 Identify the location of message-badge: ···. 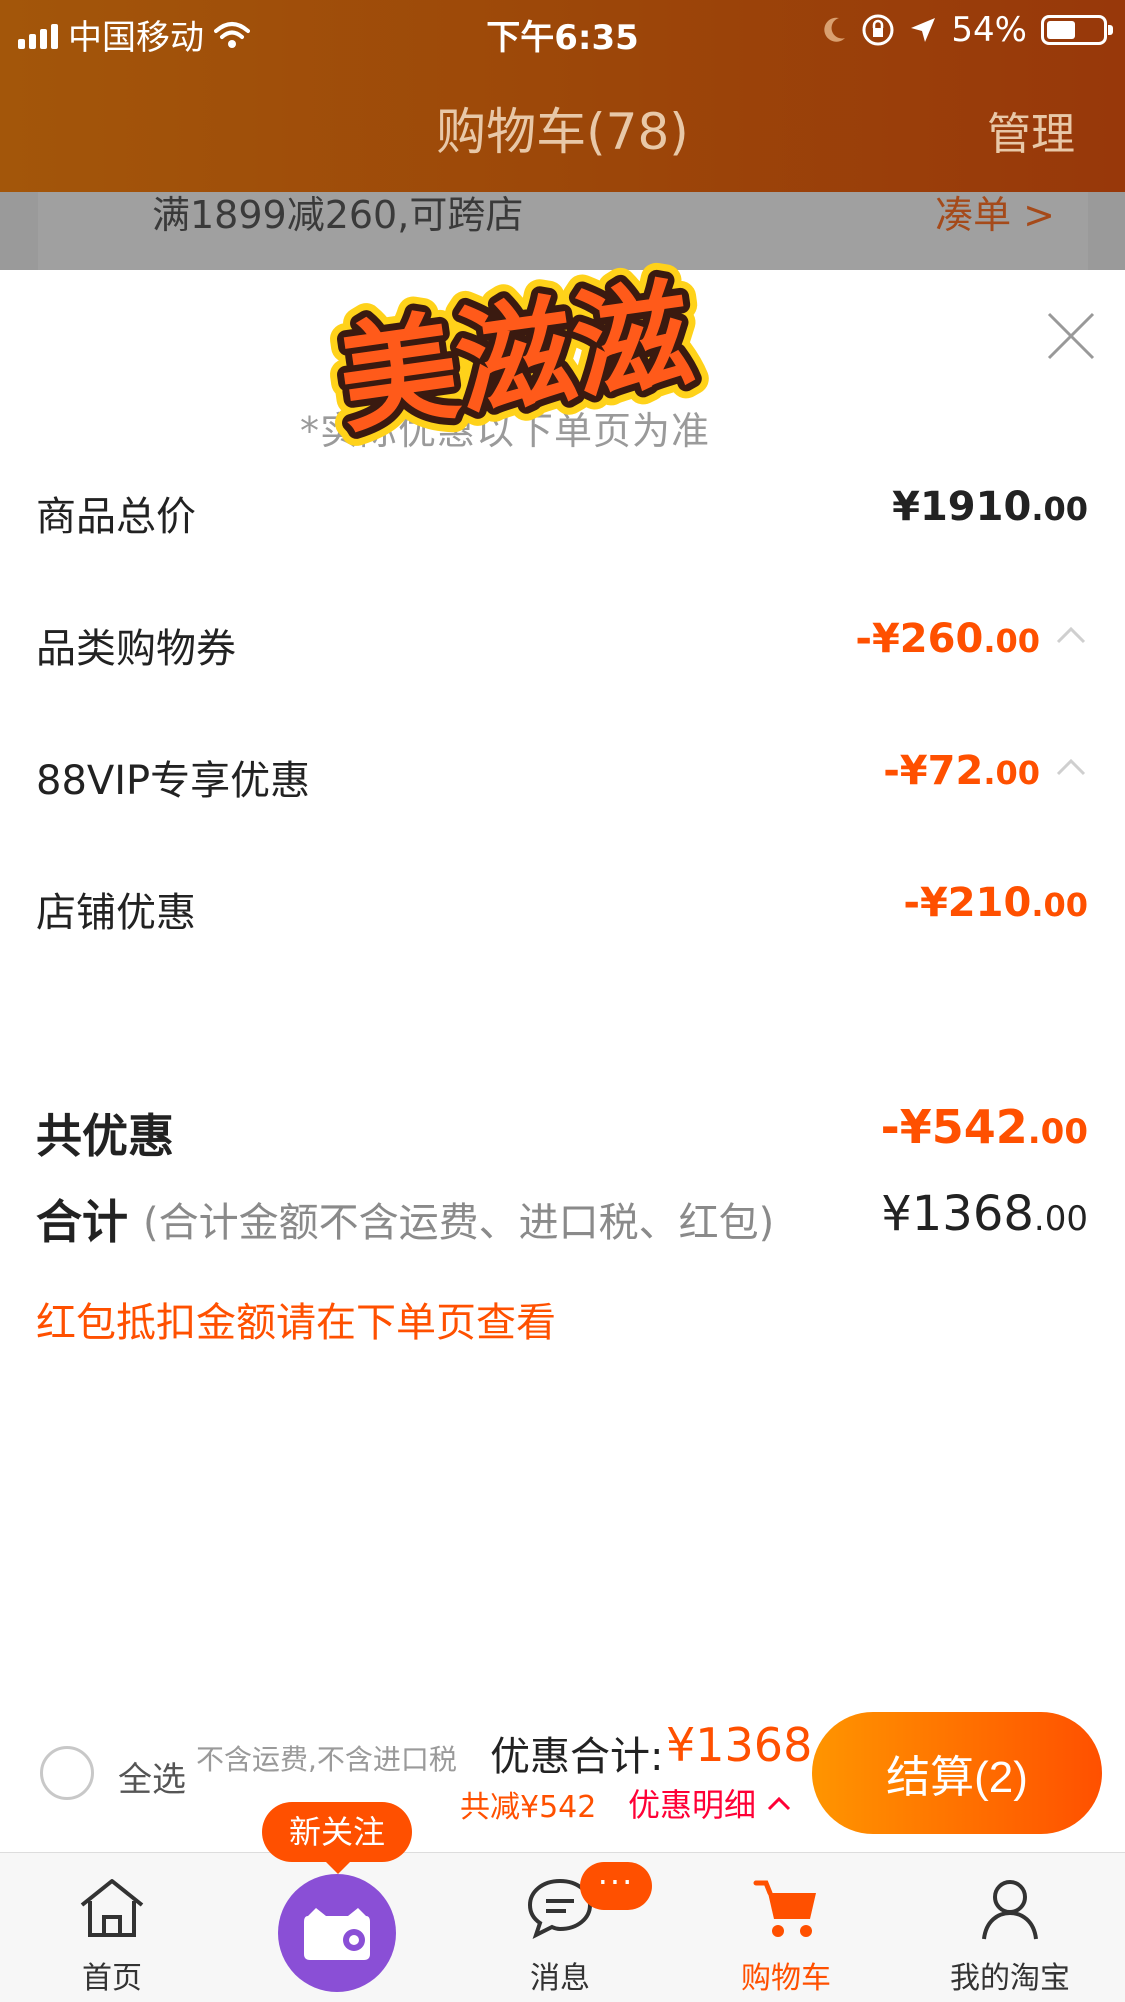
(616, 1886).